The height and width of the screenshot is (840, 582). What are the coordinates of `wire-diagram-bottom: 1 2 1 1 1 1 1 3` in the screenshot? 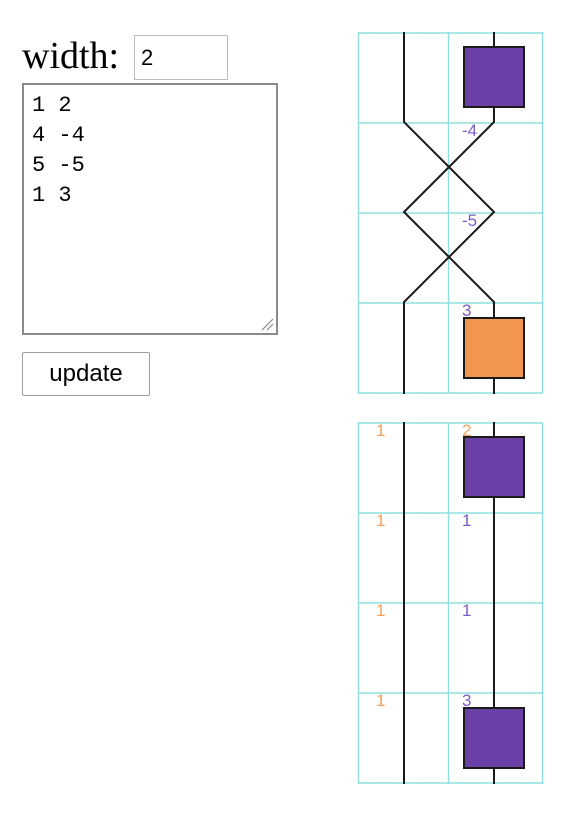 It's located at (450, 602).